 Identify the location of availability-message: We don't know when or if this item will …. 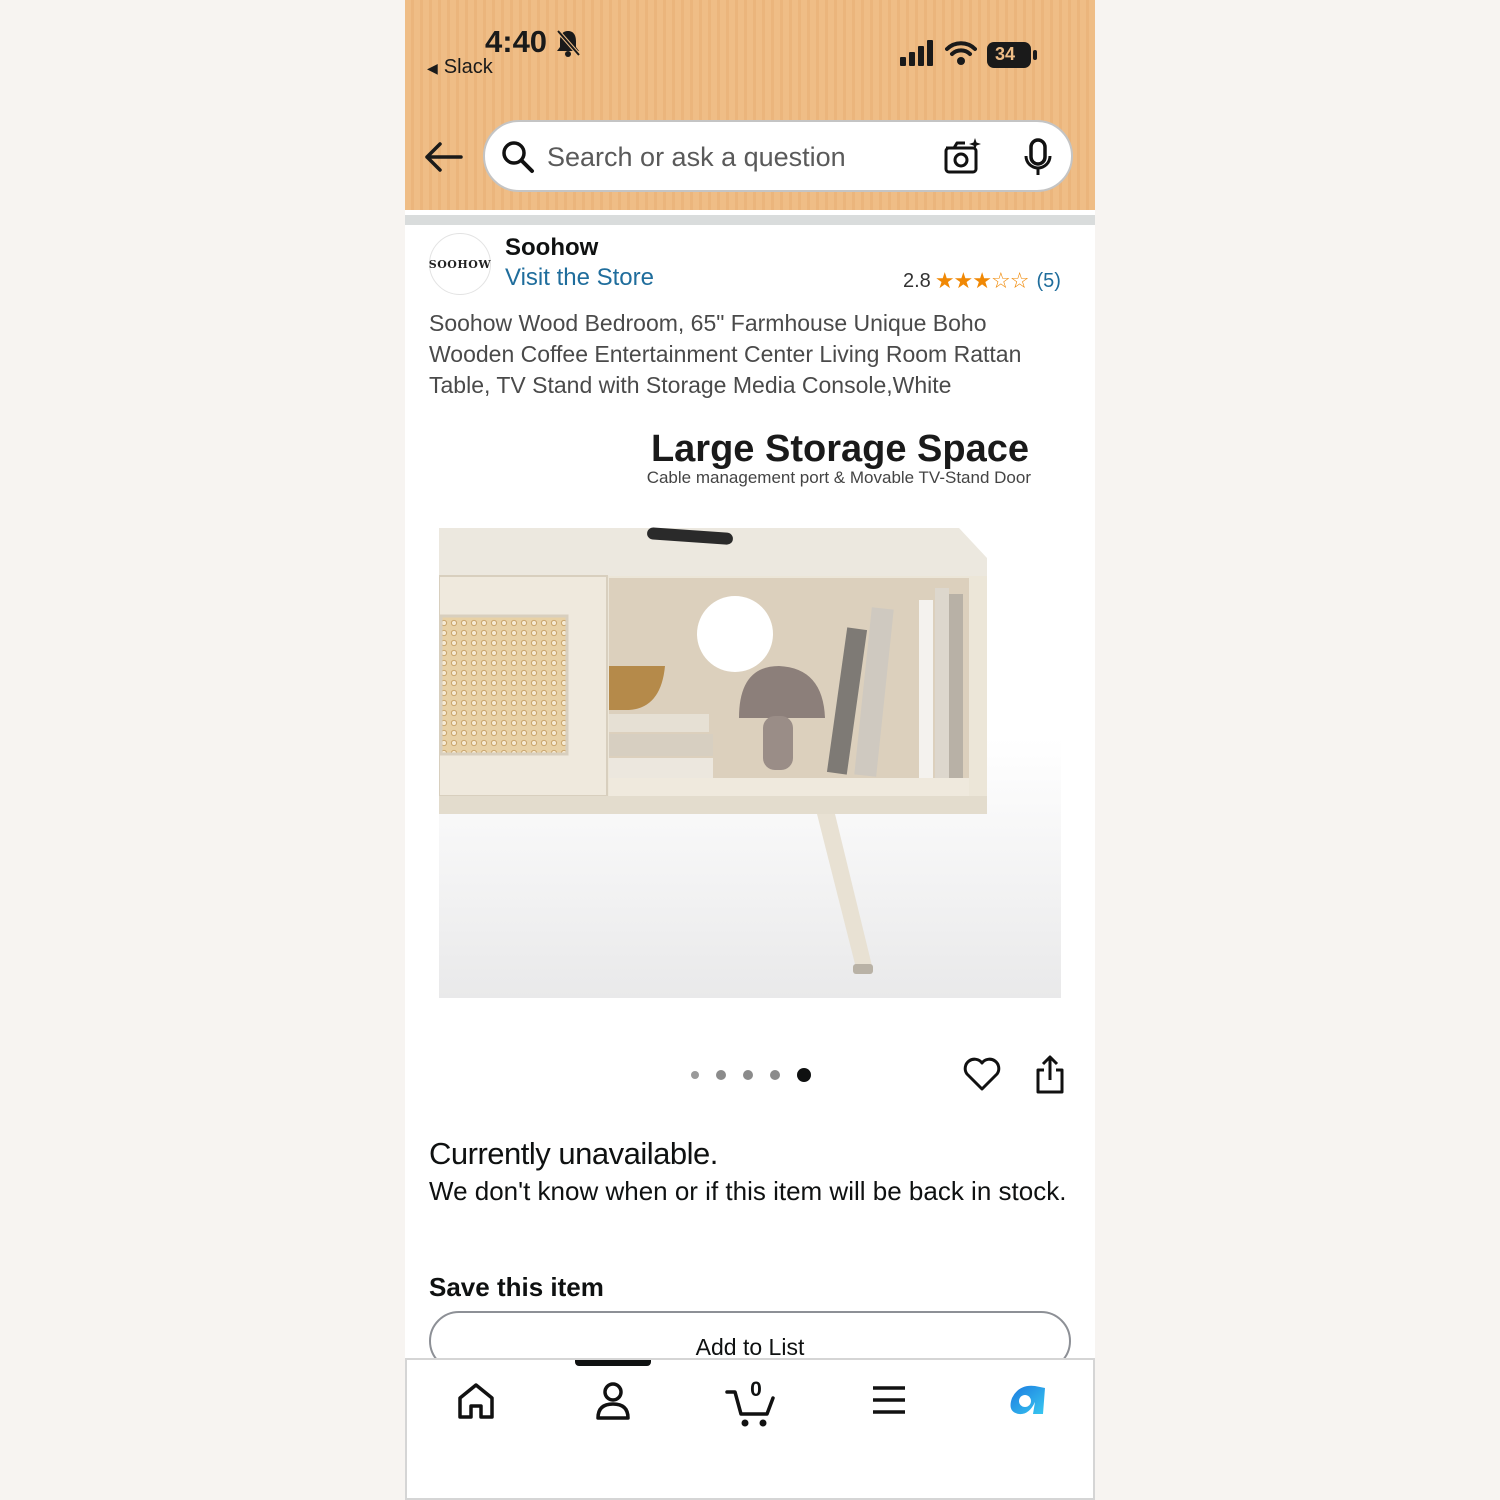
(748, 1191).